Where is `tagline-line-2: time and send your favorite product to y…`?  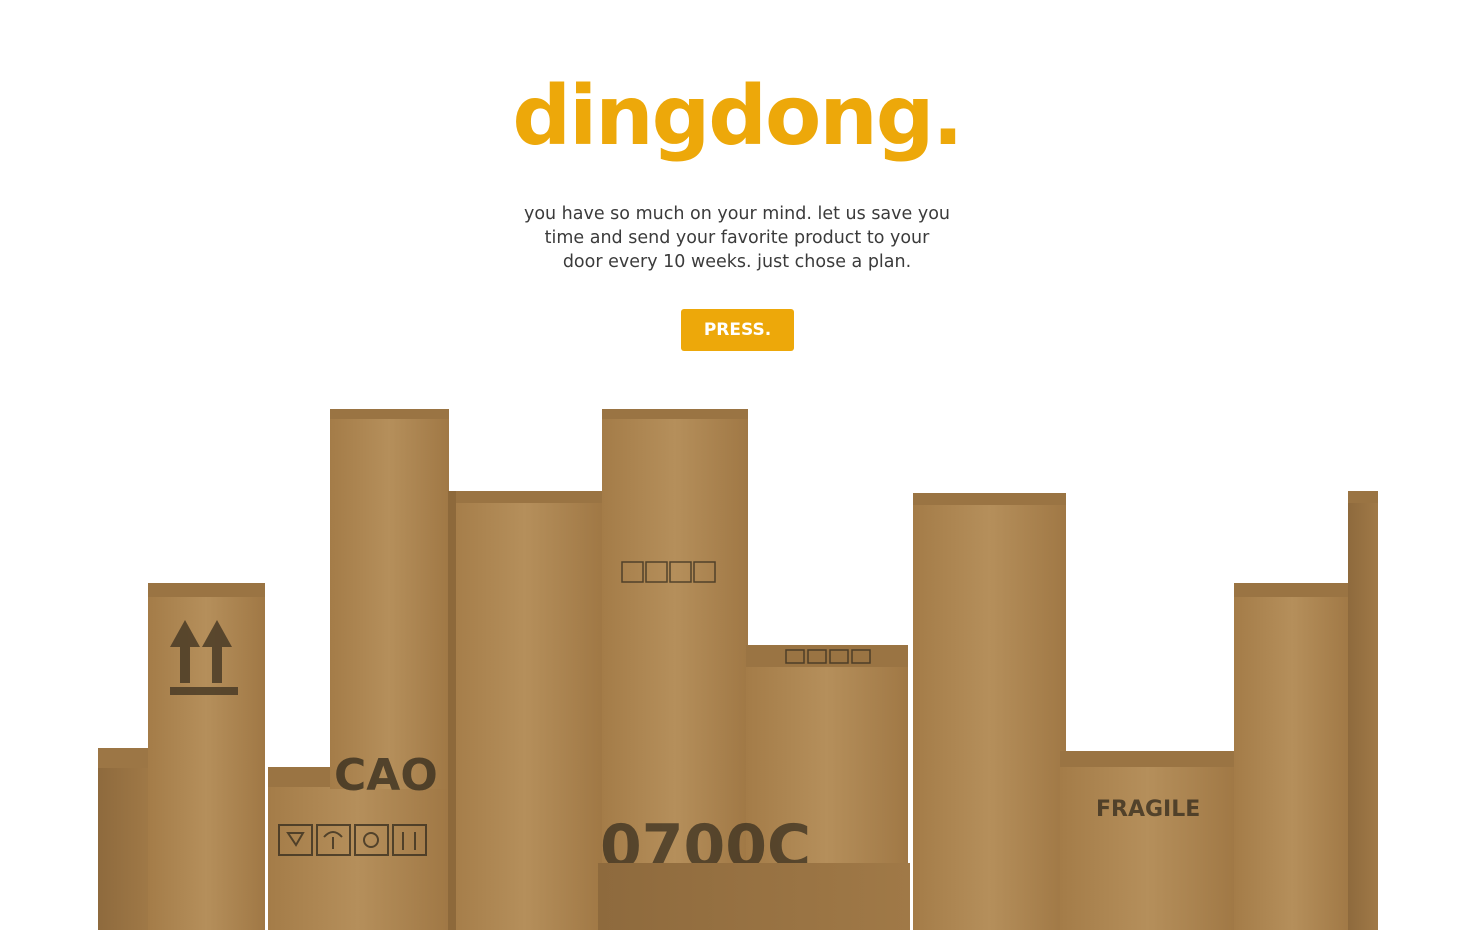 tagline-line-2: time and send your favorite product to y… is located at coordinates (737, 238).